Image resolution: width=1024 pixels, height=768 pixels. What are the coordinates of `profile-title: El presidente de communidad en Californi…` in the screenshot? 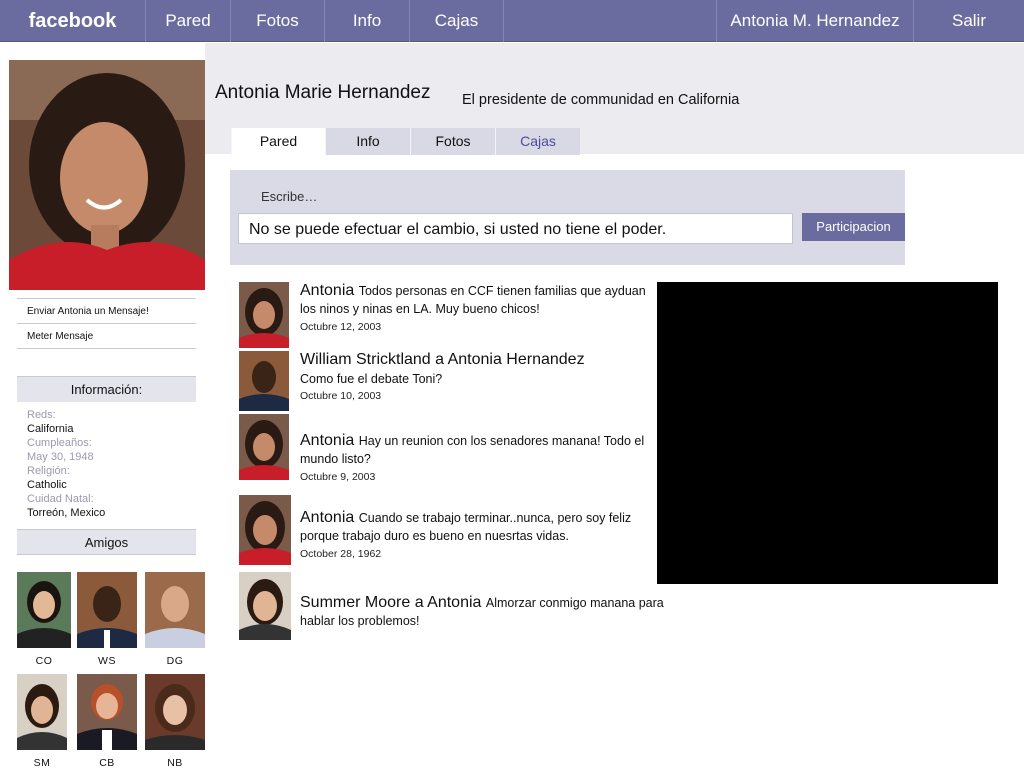 It's located at (601, 100).